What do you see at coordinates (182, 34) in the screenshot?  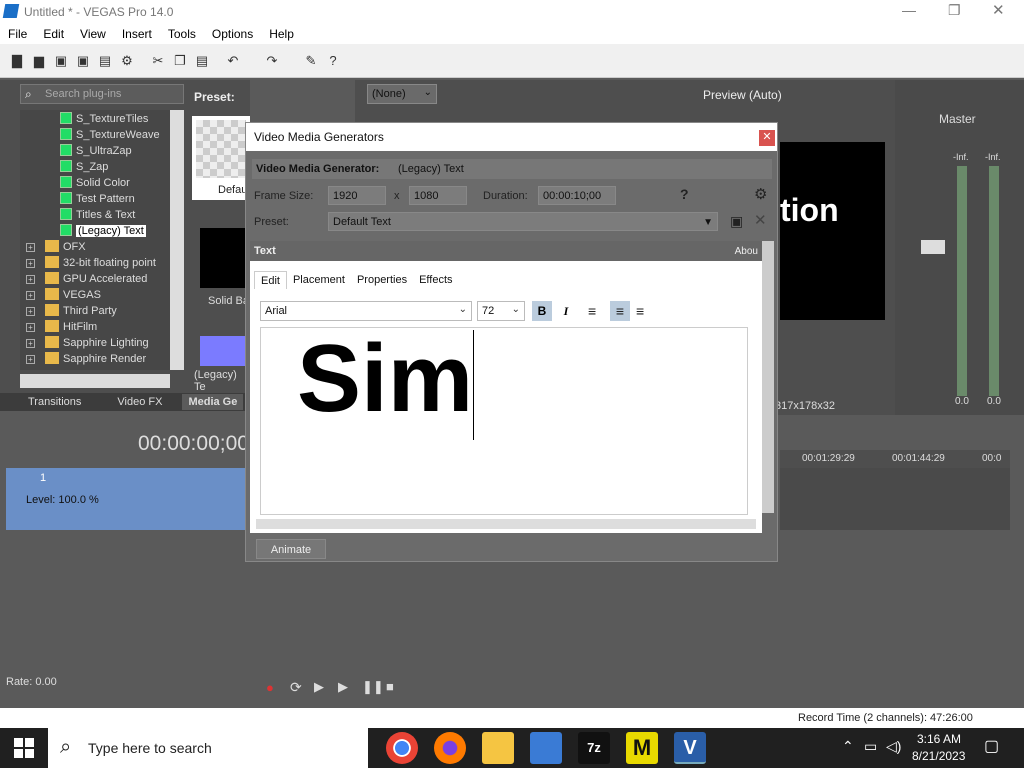 I see `menu-tools: Tools` at bounding box center [182, 34].